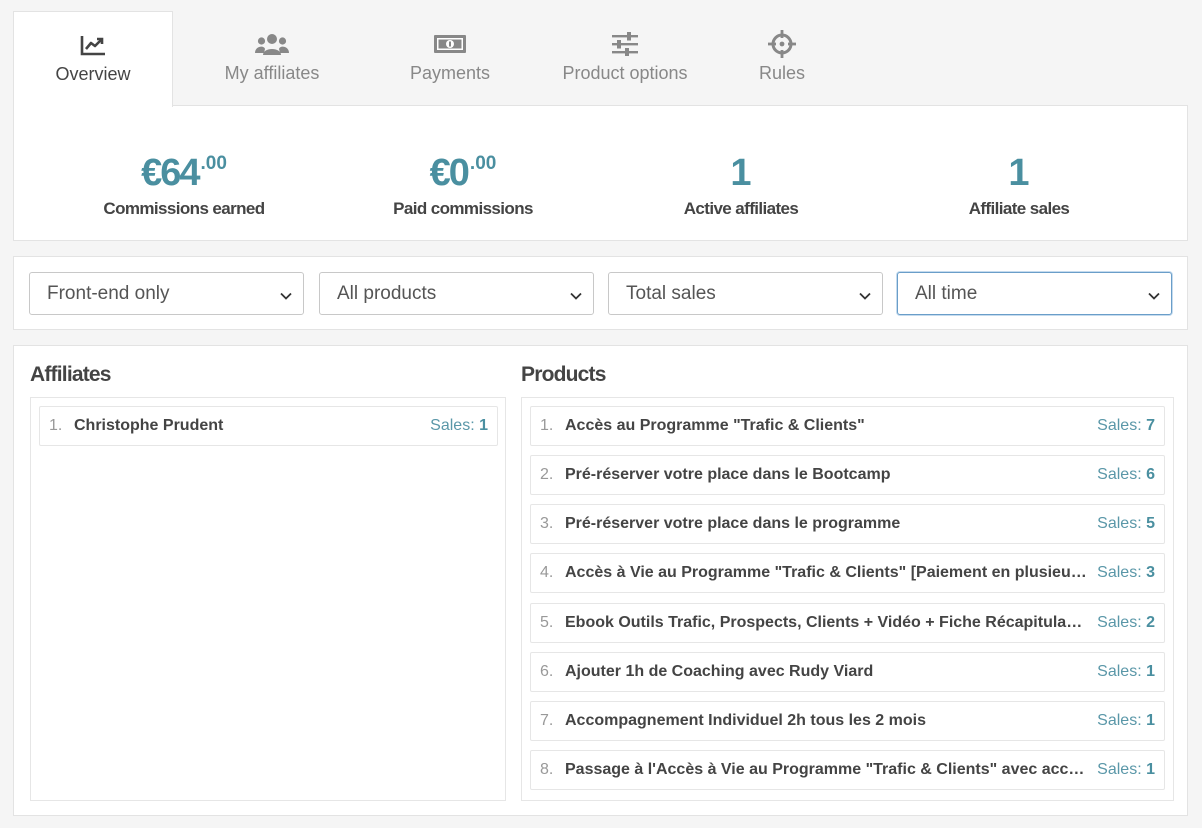 Image resolution: width=1202 pixels, height=828 pixels. Describe the element at coordinates (782, 73) in the screenshot. I see `tab-label: Rules` at that location.